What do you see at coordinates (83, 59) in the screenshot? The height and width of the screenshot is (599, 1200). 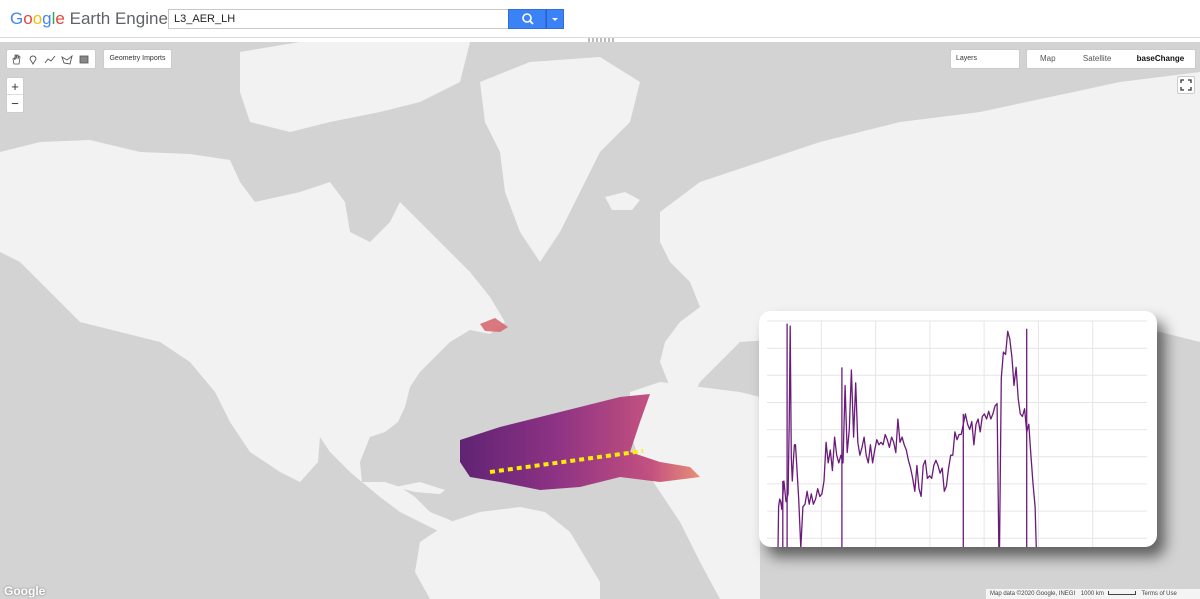 I see `rectangle-icon` at bounding box center [83, 59].